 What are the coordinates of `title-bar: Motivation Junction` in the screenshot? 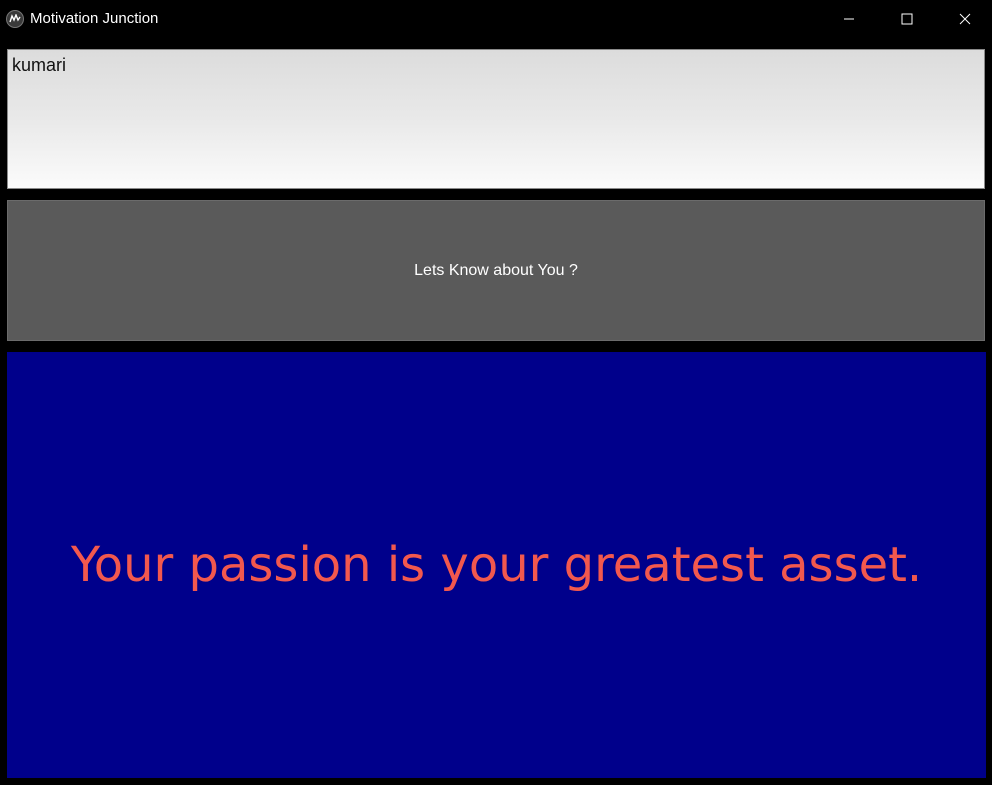 It's located at (496, 19).